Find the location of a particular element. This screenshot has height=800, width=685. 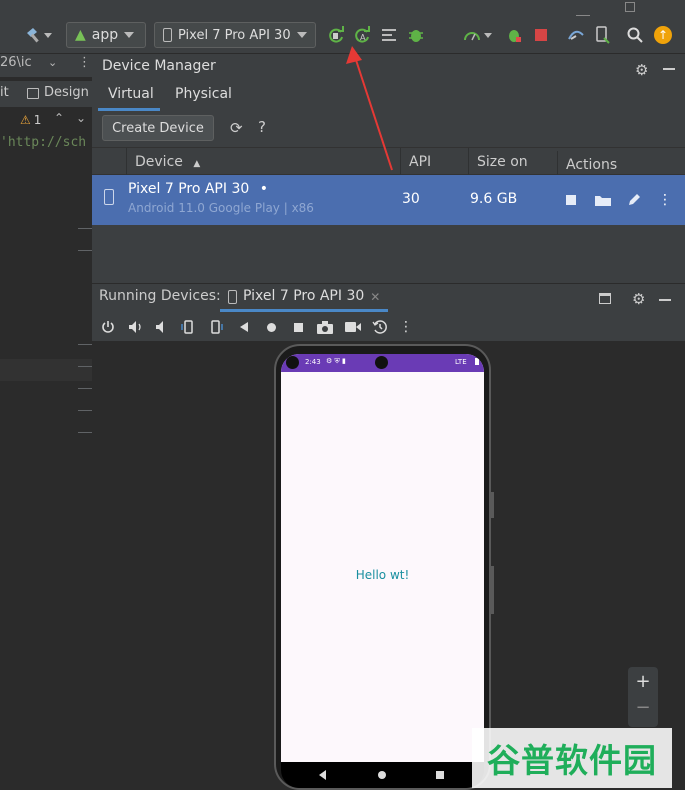

home-icon is located at coordinates (271, 327).